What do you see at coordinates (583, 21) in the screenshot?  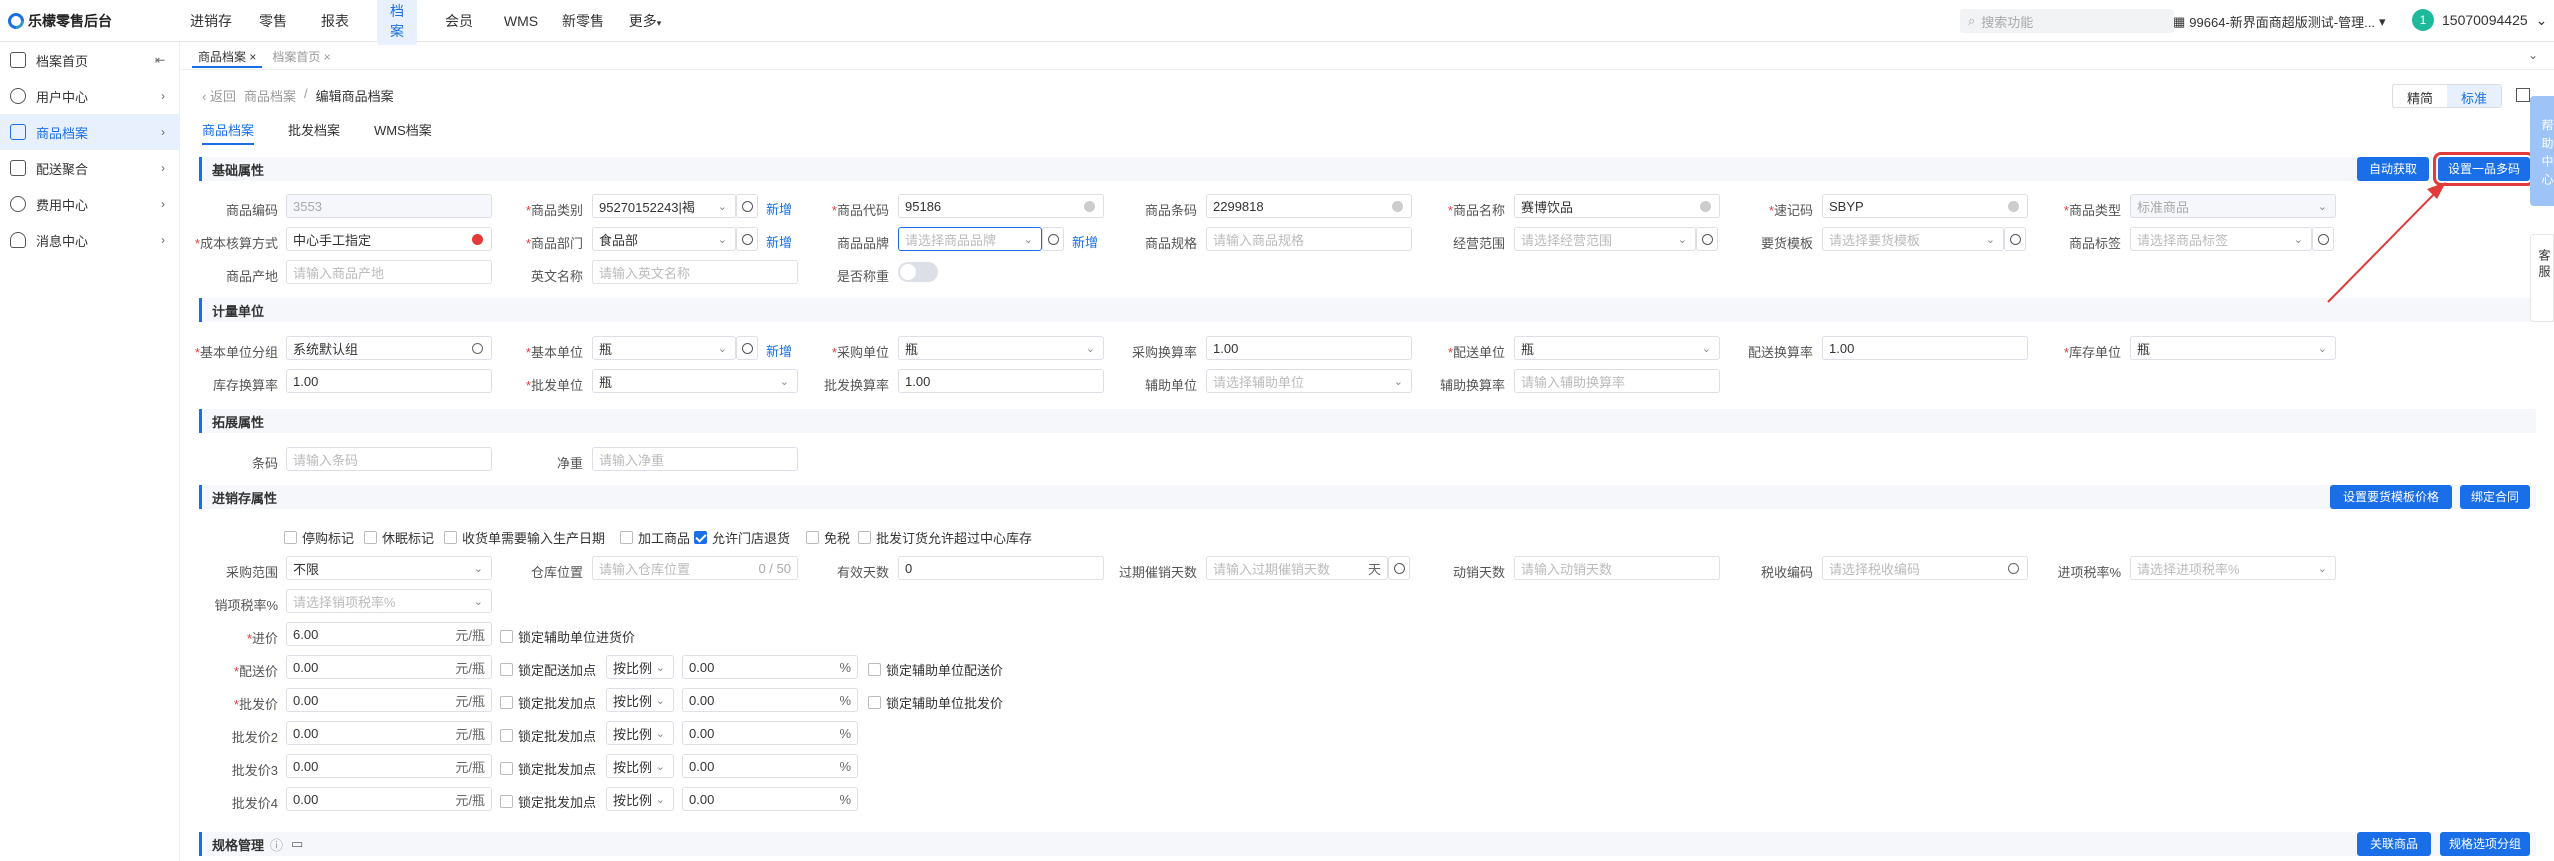 I see `menu-item-newretail: 新零售` at bounding box center [583, 21].